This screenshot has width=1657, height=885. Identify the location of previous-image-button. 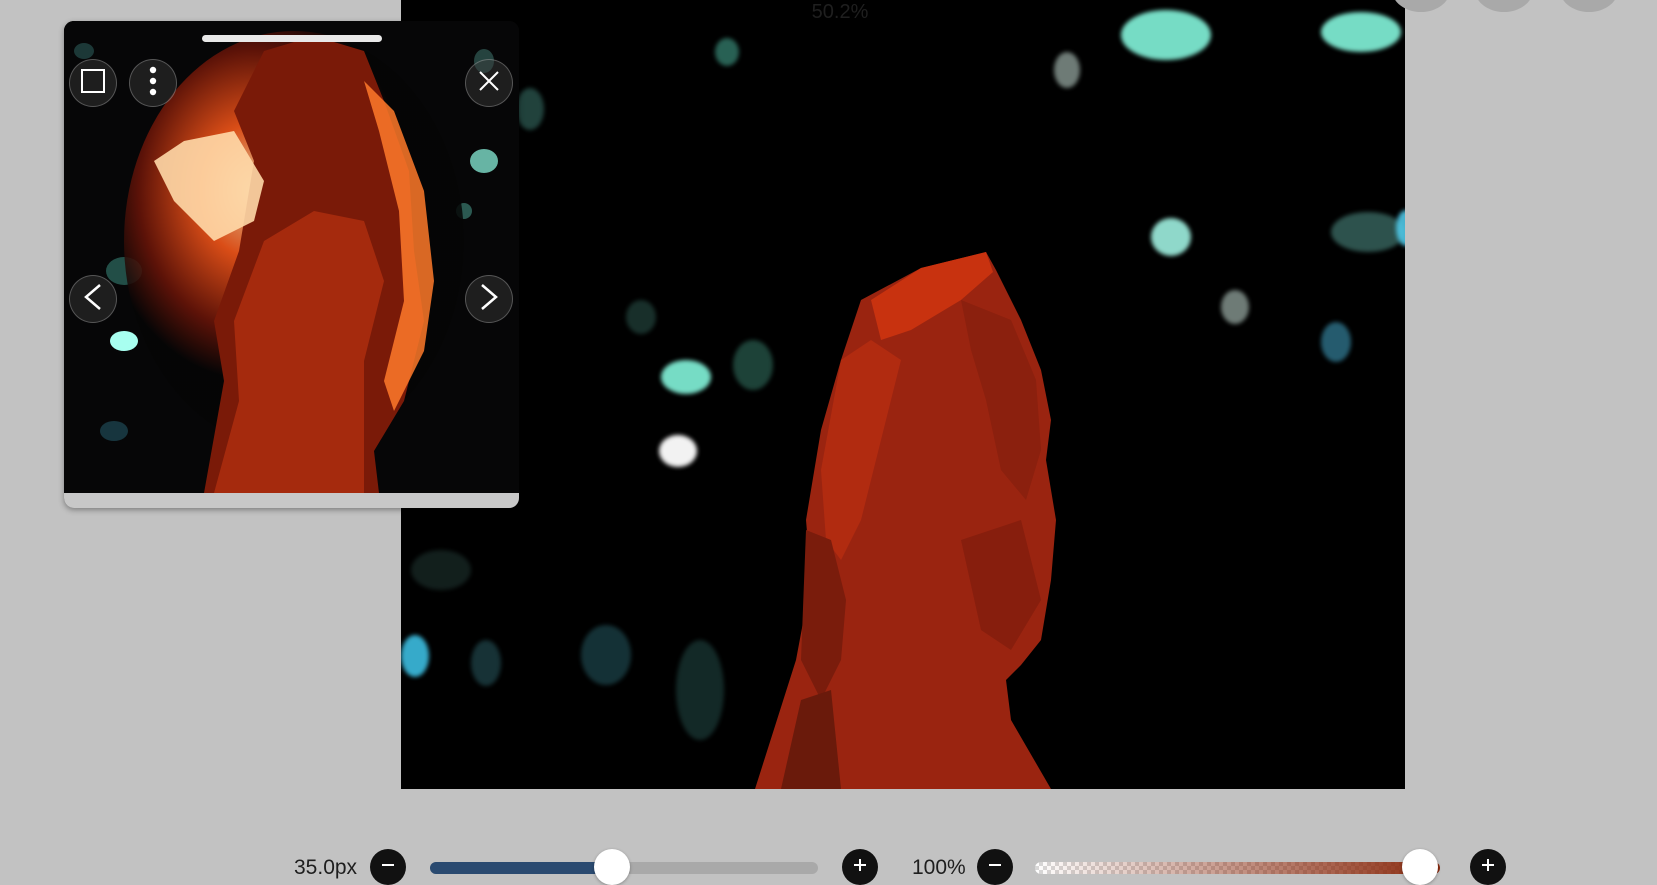
(93, 299).